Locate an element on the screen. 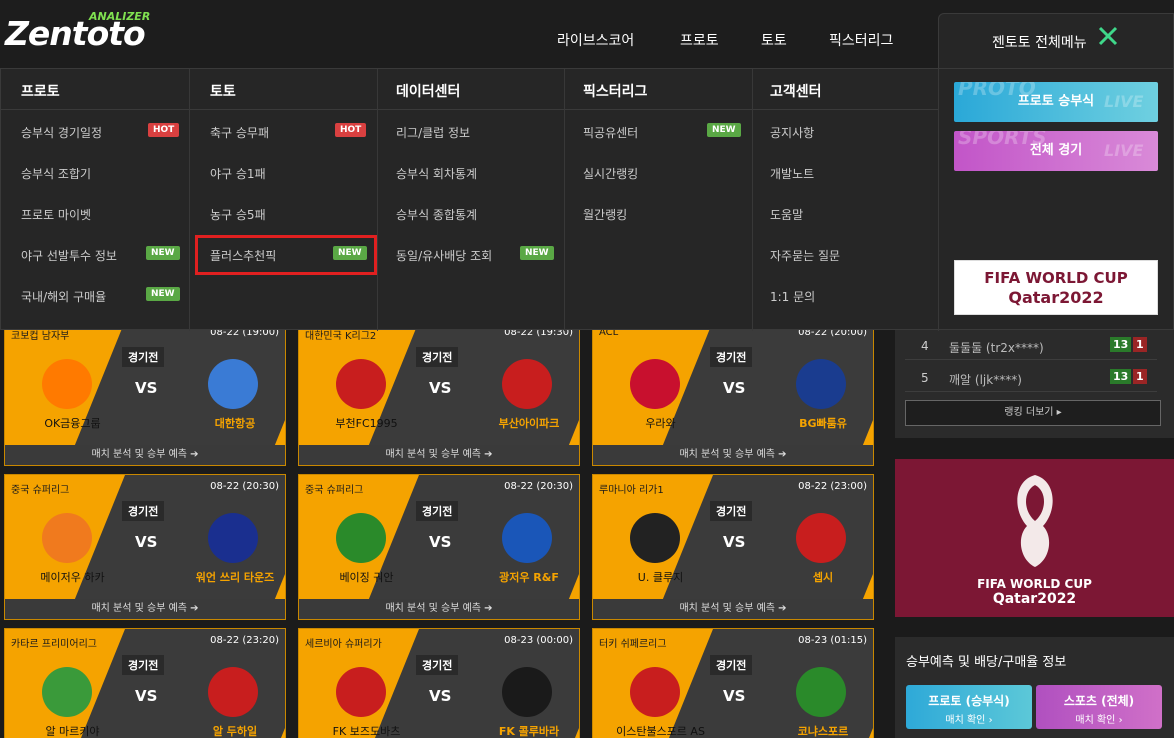 This screenshot has width=1174, height=738. away-team: 셉시 is located at coordinates (823, 577).